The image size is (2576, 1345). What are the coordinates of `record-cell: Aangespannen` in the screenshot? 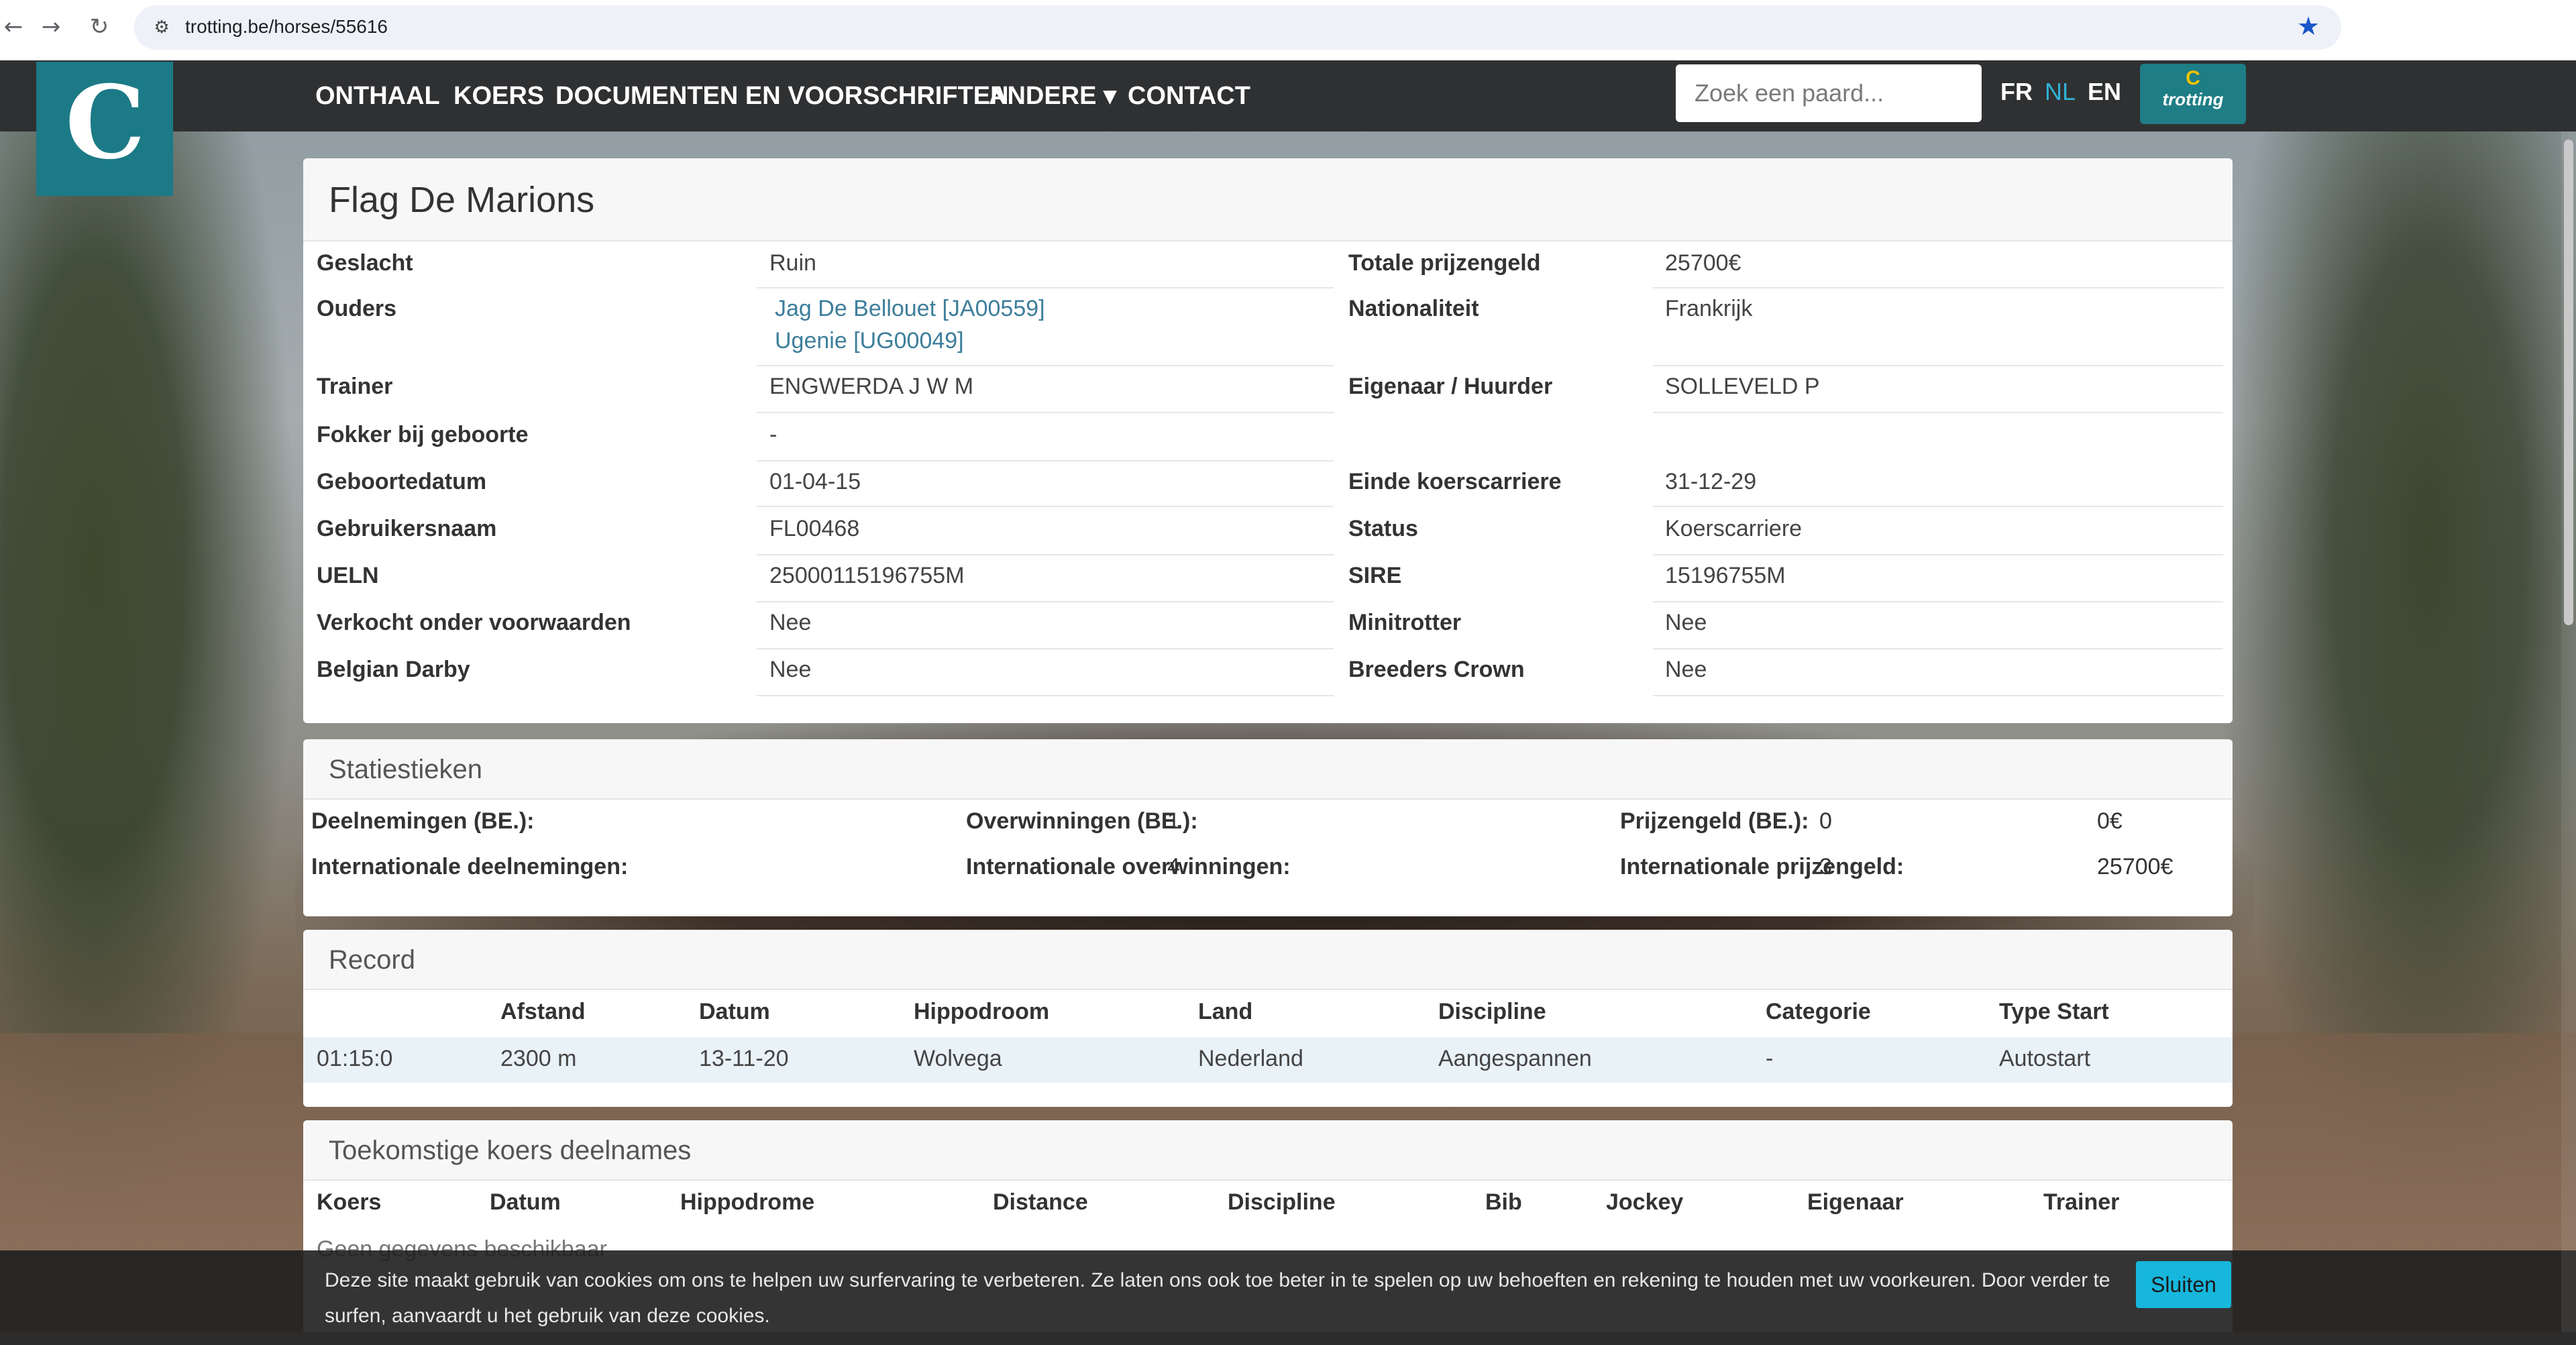 It's located at (1515, 1058).